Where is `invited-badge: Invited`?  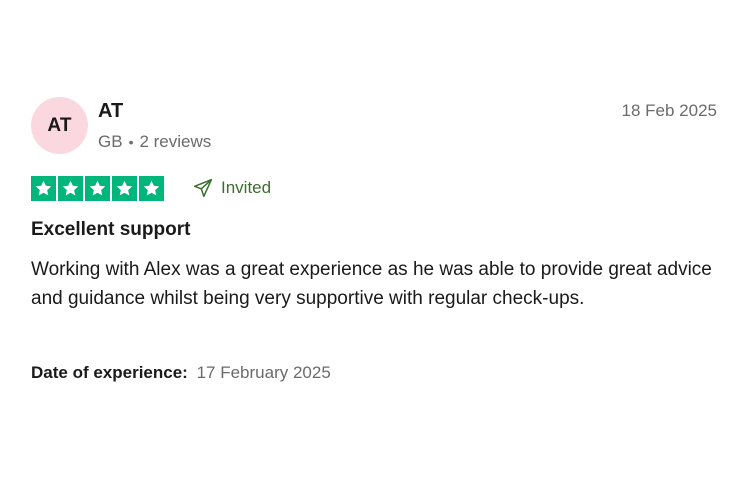
invited-badge: Invited is located at coordinates (232, 188).